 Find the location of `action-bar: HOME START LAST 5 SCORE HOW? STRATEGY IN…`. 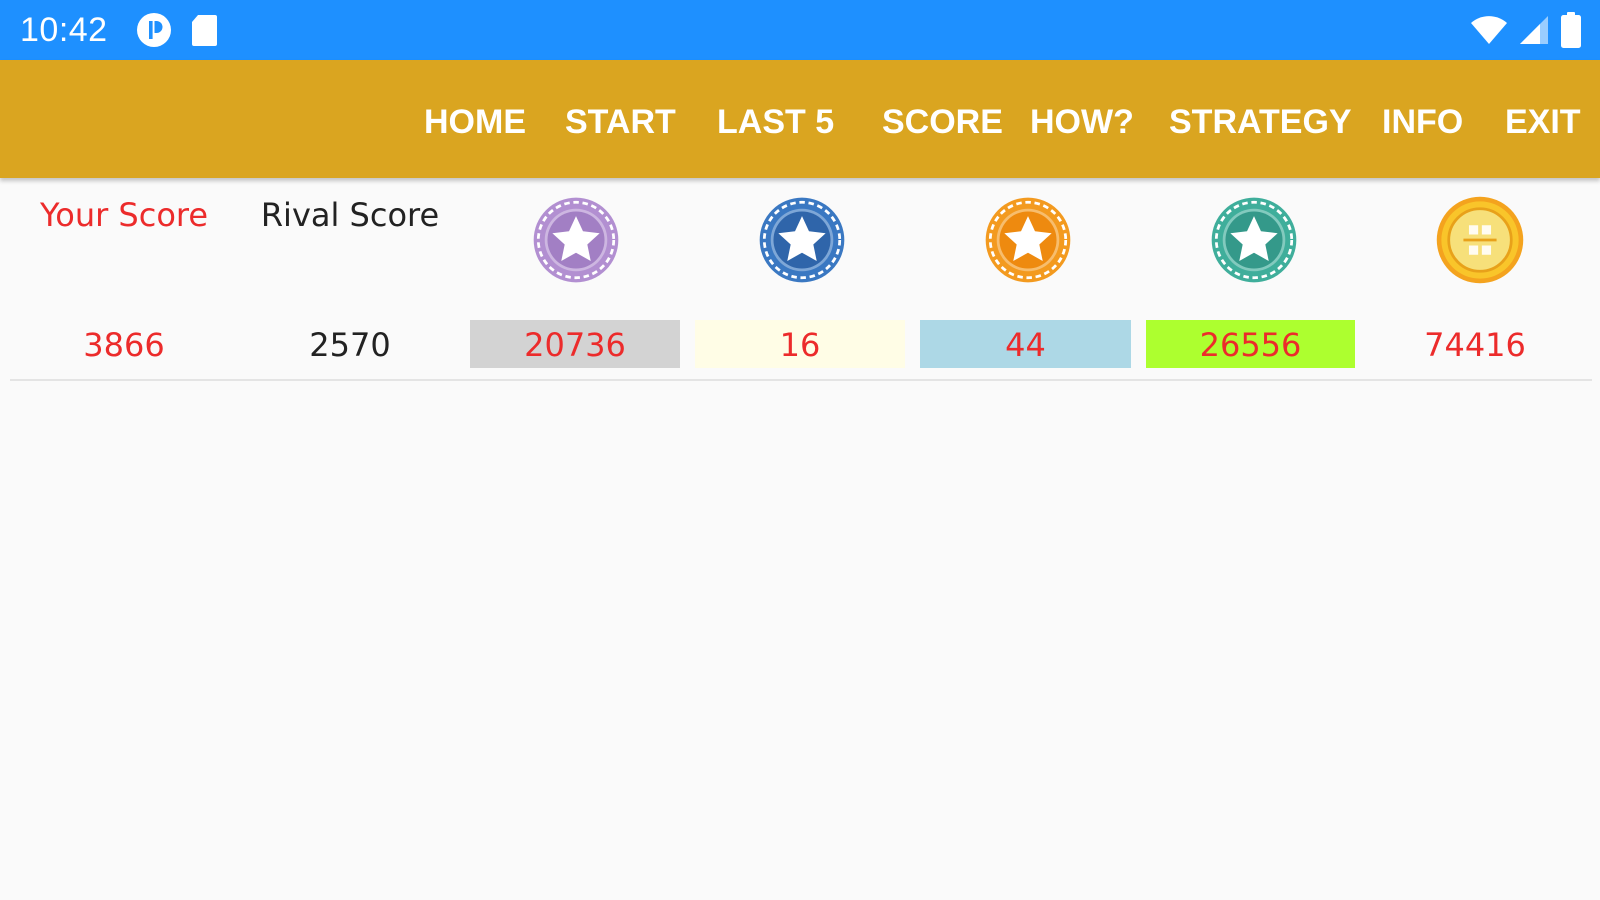

action-bar: HOME START LAST 5 SCORE HOW? STRATEGY IN… is located at coordinates (800, 119).